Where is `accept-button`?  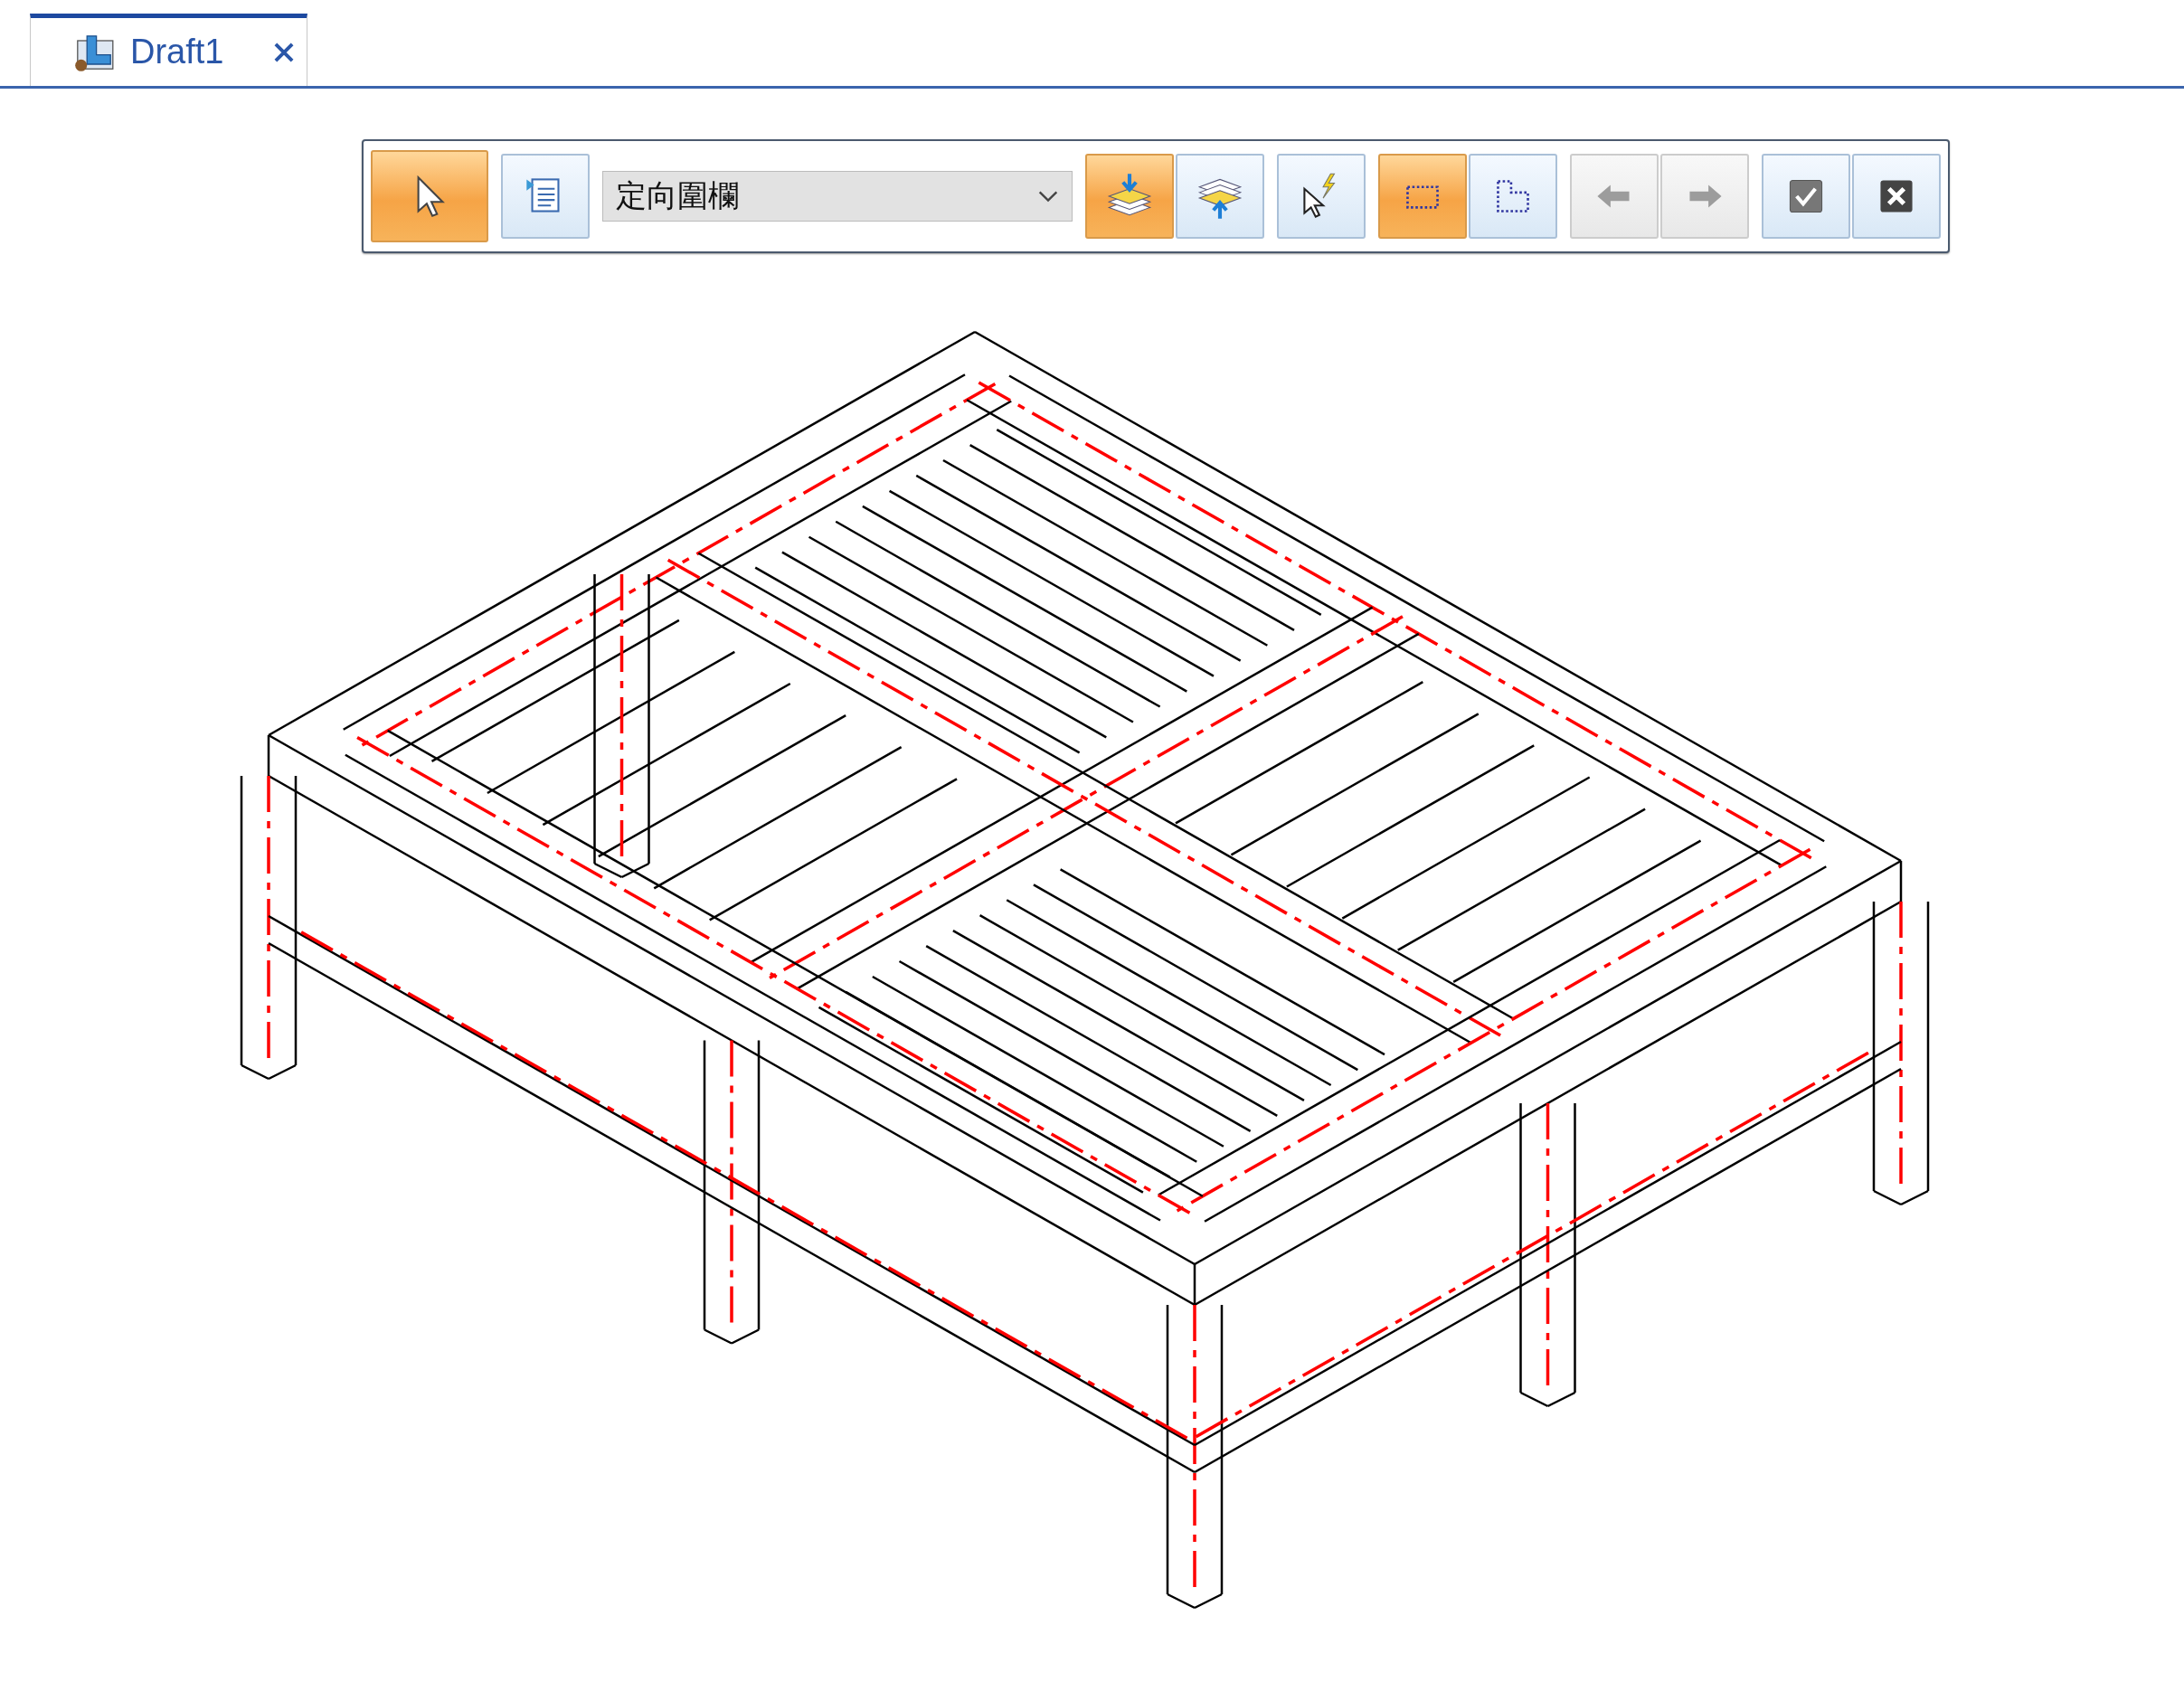
accept-button is located at coordinates (1806, 196).